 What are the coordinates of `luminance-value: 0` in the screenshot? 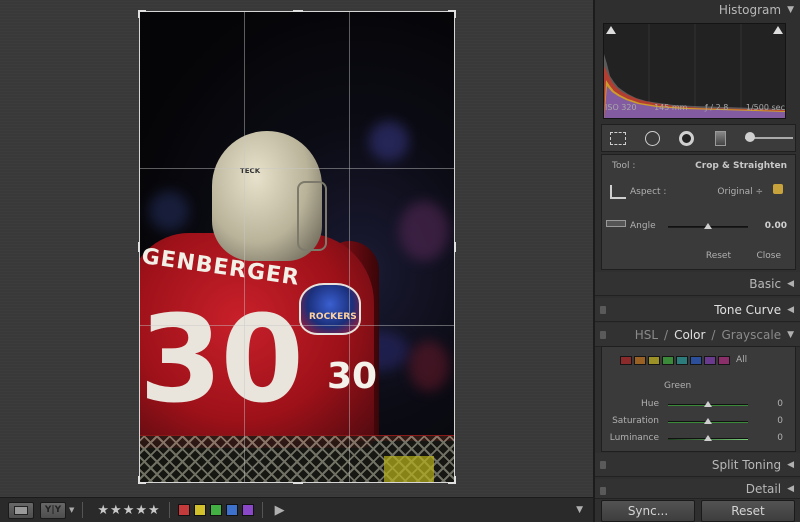 It's located at (780, 438).